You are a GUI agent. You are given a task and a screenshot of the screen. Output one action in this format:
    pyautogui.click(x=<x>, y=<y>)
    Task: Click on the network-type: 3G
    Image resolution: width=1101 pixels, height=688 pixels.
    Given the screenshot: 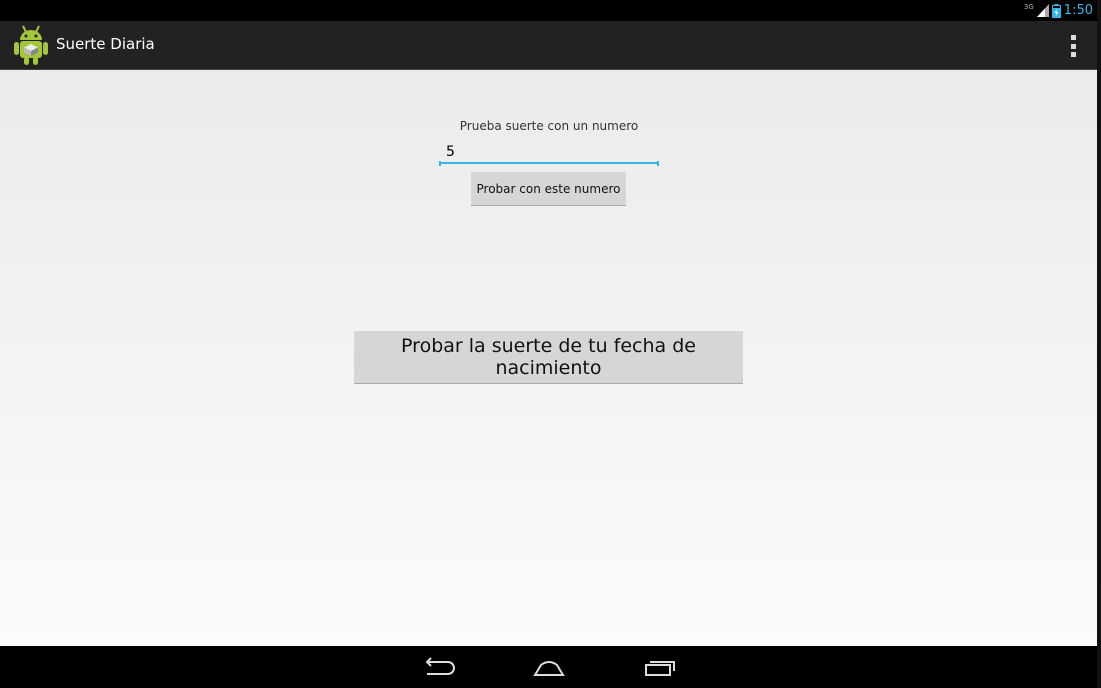 What is the action you would take?
    pyautogui.click(x=1028, y=7)
    